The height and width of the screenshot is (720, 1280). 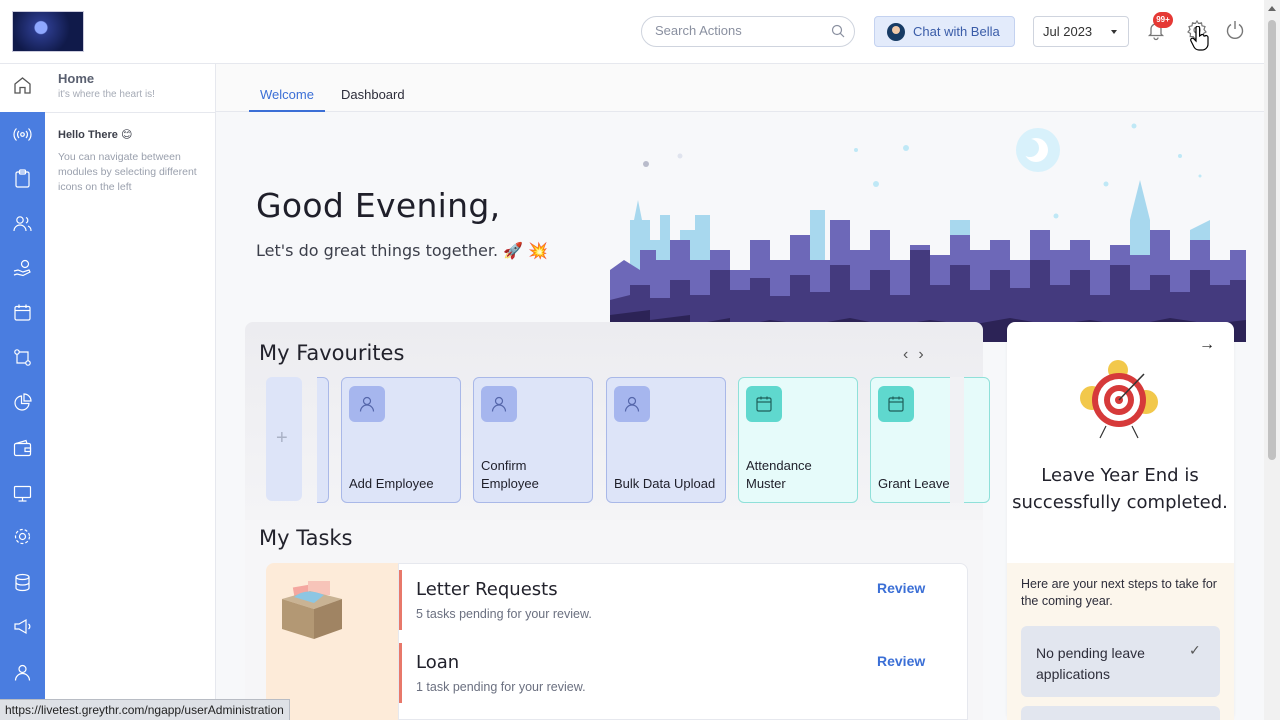 What do you see at coordinates (76, 78) in the screenshot?
I see `panel-home-title: Home` at bounding box center [76, 78].